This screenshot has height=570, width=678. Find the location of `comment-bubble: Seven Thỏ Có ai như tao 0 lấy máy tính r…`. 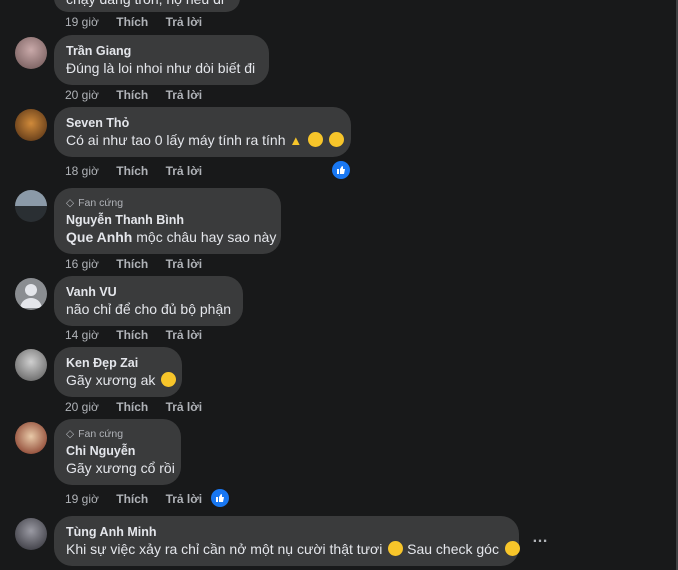

comment-bubble: Seven Thỏ Có ai như tao 0 lấy máy tính r… is located at coordinates (202, 132).